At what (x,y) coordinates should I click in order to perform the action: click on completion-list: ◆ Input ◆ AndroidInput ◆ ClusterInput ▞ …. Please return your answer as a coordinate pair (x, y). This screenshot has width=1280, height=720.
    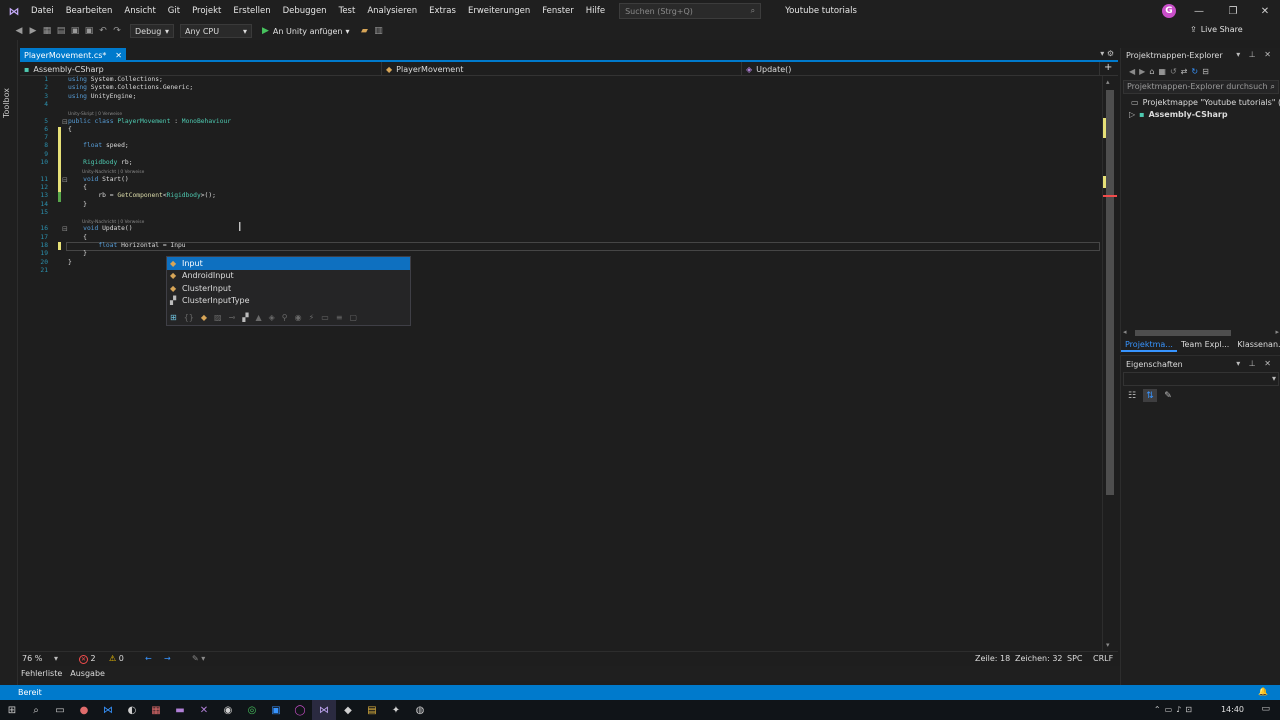
    Looking at the image, I should click on (288, 291).